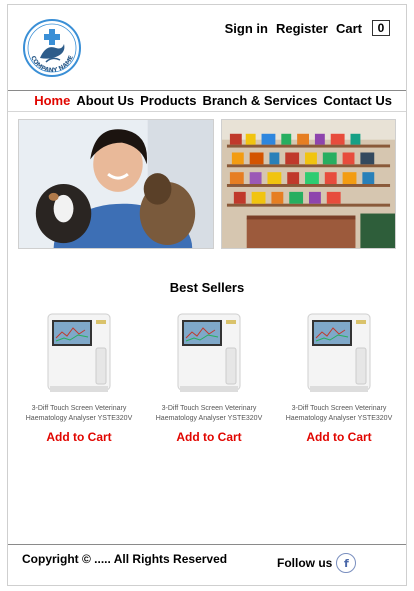 The height and width of the screenshot is (591, 414). What do you see at coordinates (105, 100) in the screenshot?
I see `nav-item-about-us: About Us` at bounding box center [105, 100].